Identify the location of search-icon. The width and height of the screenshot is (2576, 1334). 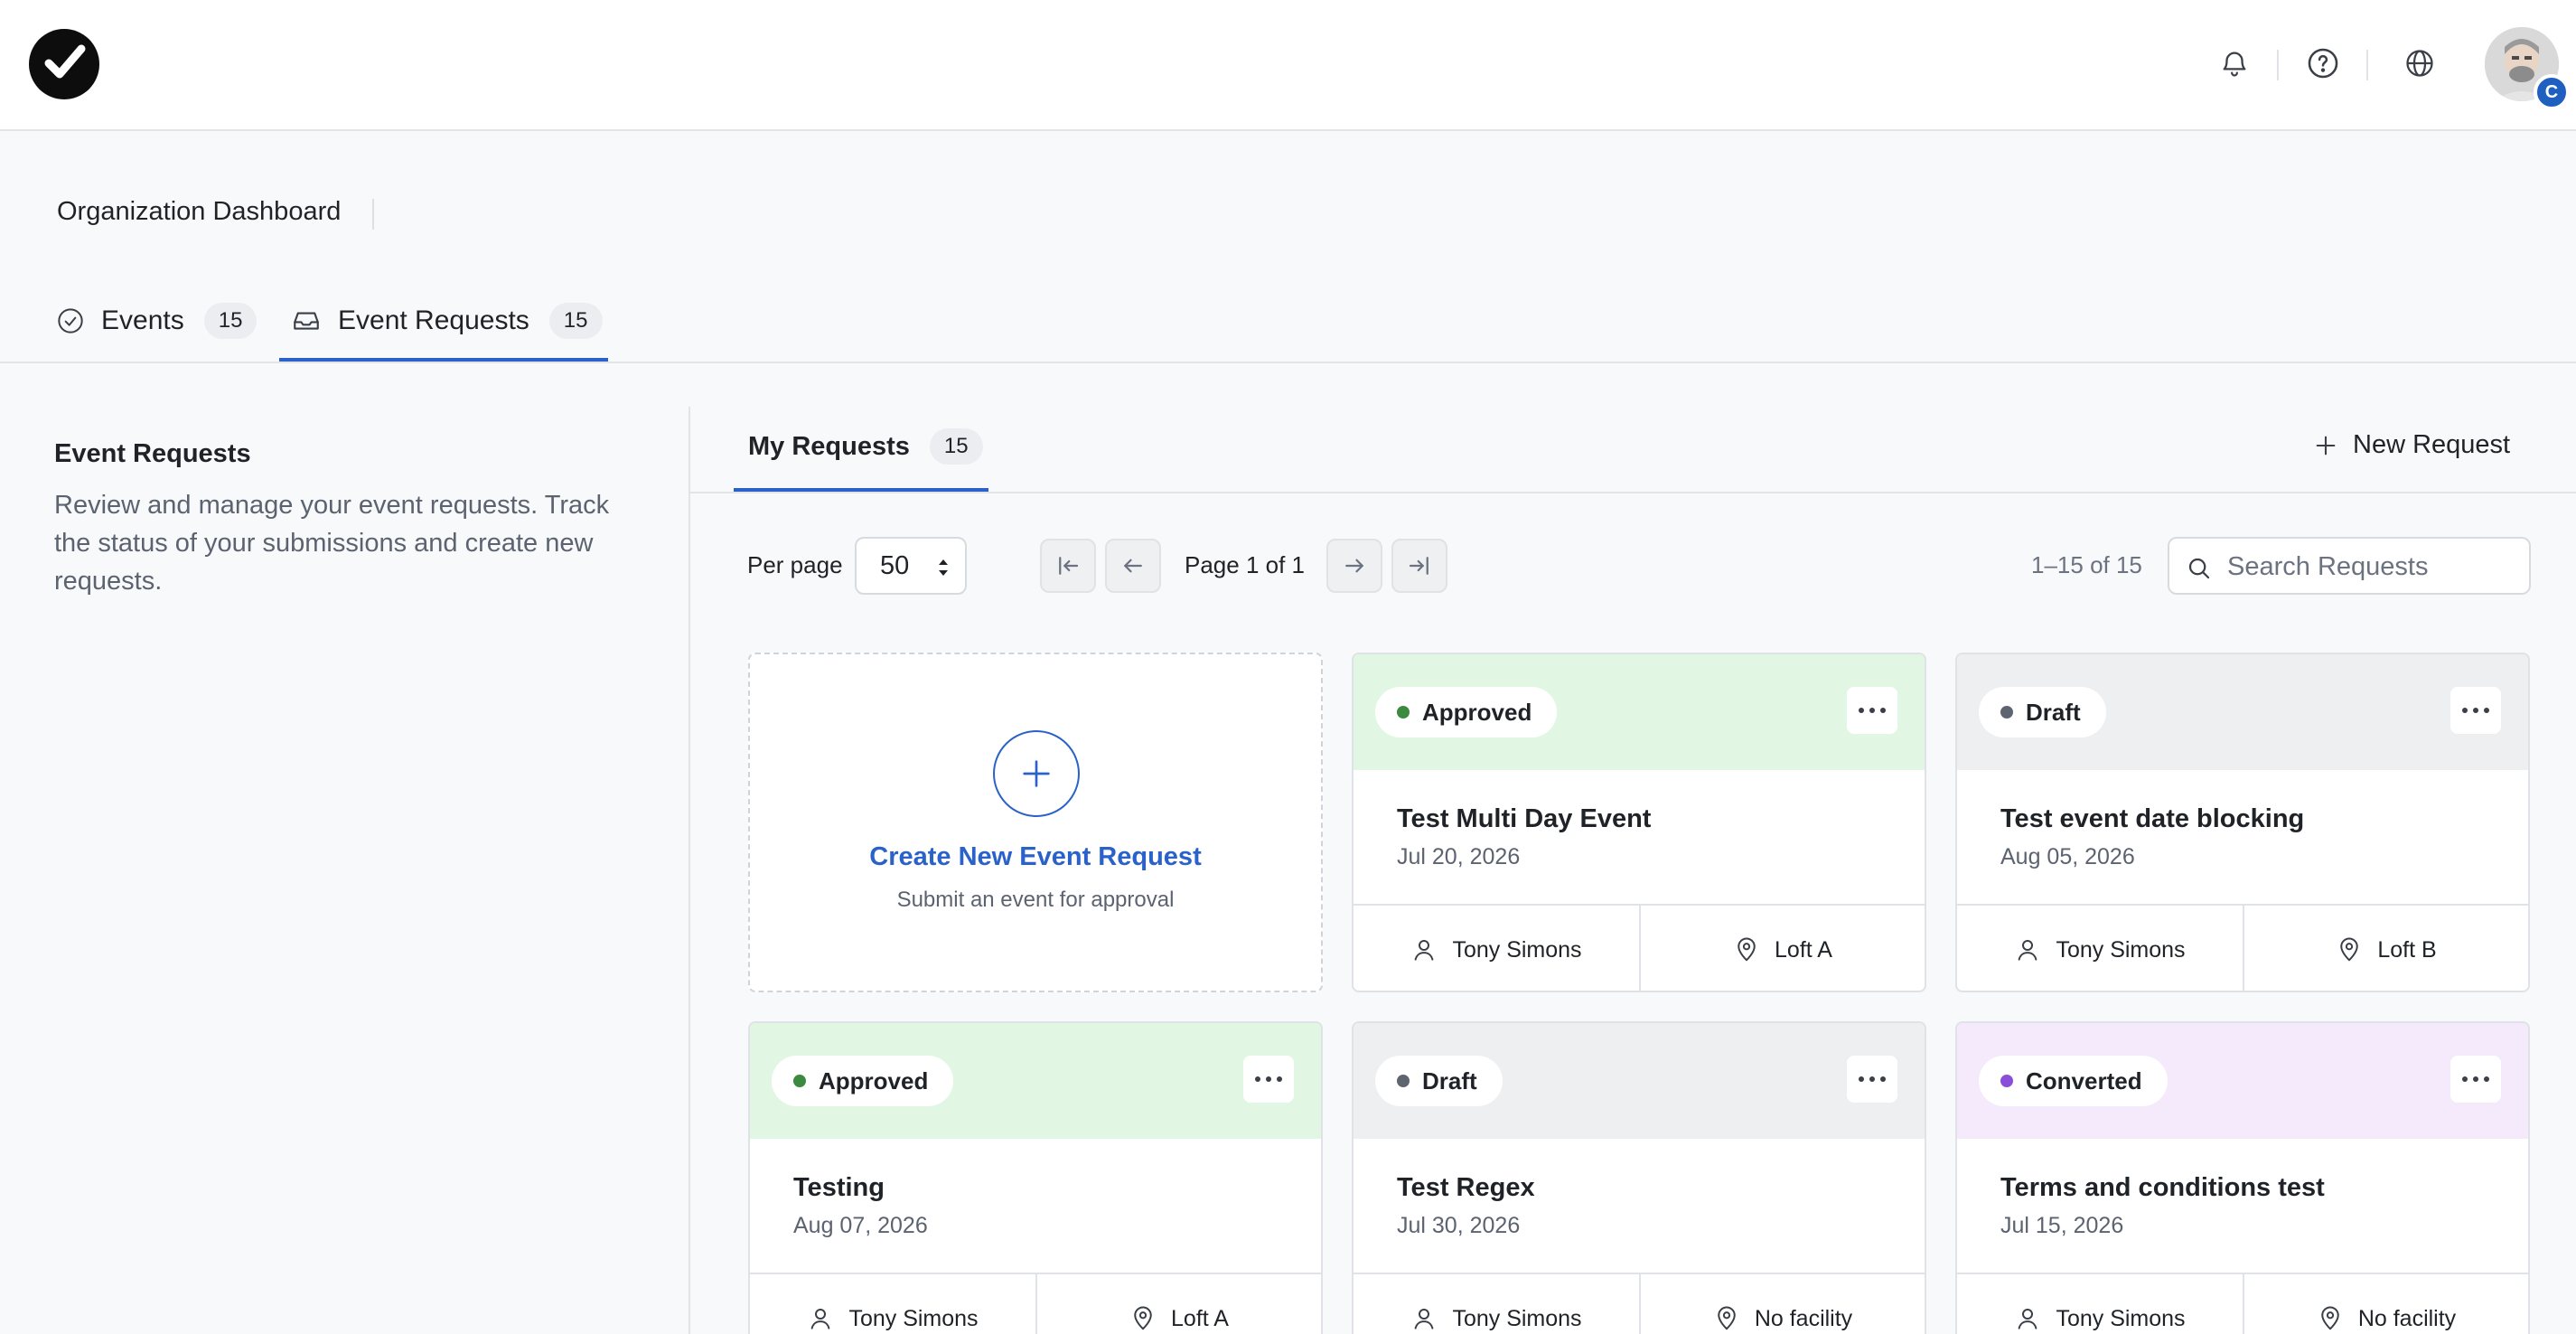
(2199, 568).